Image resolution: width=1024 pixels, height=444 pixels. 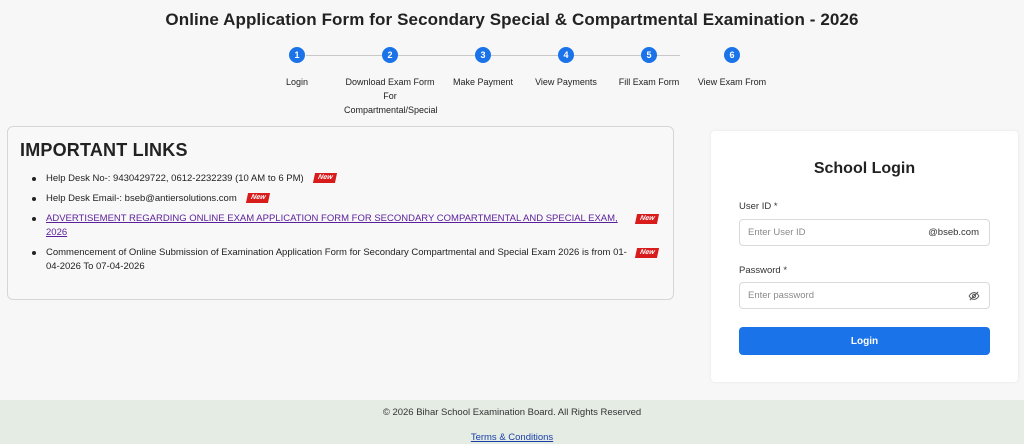 What do you see at coordinates (483, 55) in the screenshot?
I see `step-number: 3` at bounding box center [483, 55].